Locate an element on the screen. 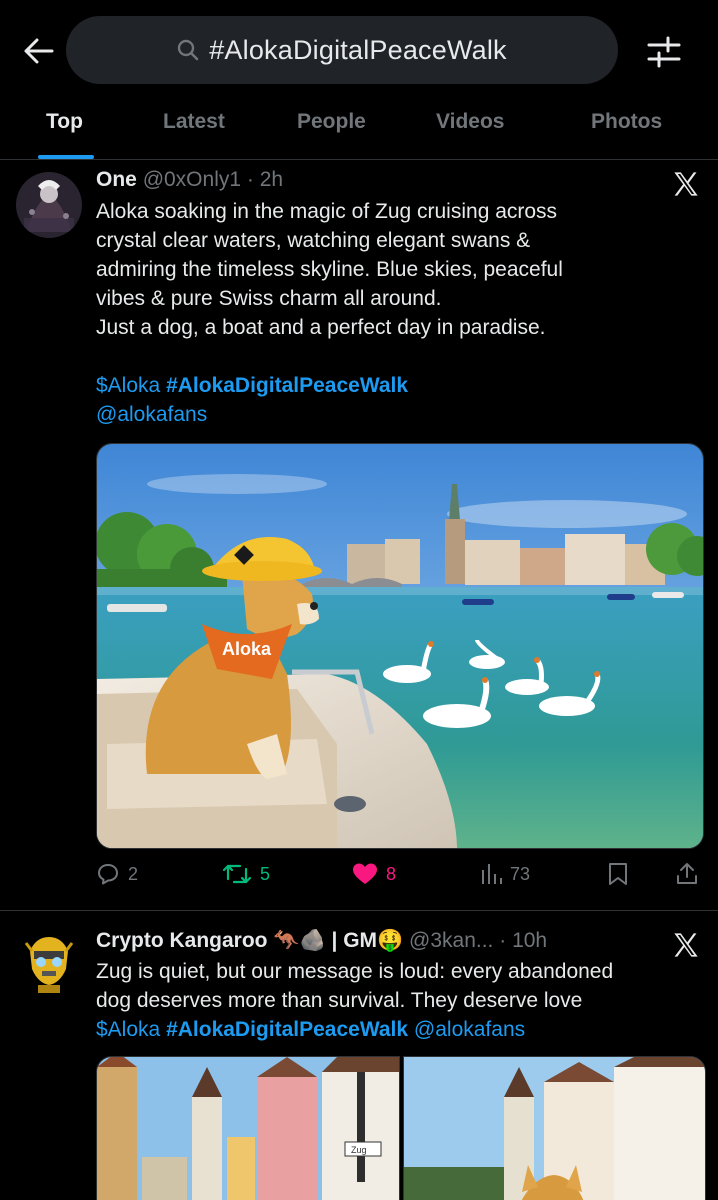 The height and width of the screenshot is (1200, 718). post-header: Crypto Kangaroo 🦘🪨 | GM🤑 @3kan... · 10h is located at coordinates (321, 941).